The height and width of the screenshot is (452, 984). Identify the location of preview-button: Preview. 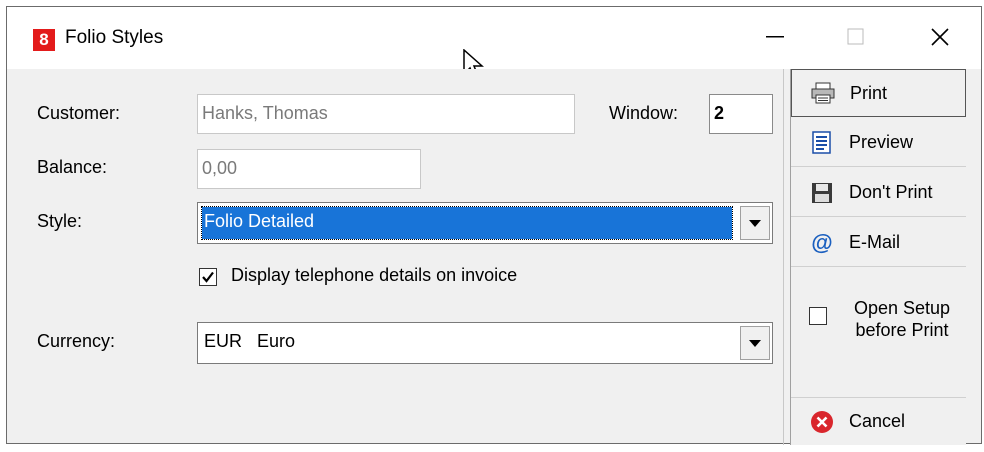
(878, 143).